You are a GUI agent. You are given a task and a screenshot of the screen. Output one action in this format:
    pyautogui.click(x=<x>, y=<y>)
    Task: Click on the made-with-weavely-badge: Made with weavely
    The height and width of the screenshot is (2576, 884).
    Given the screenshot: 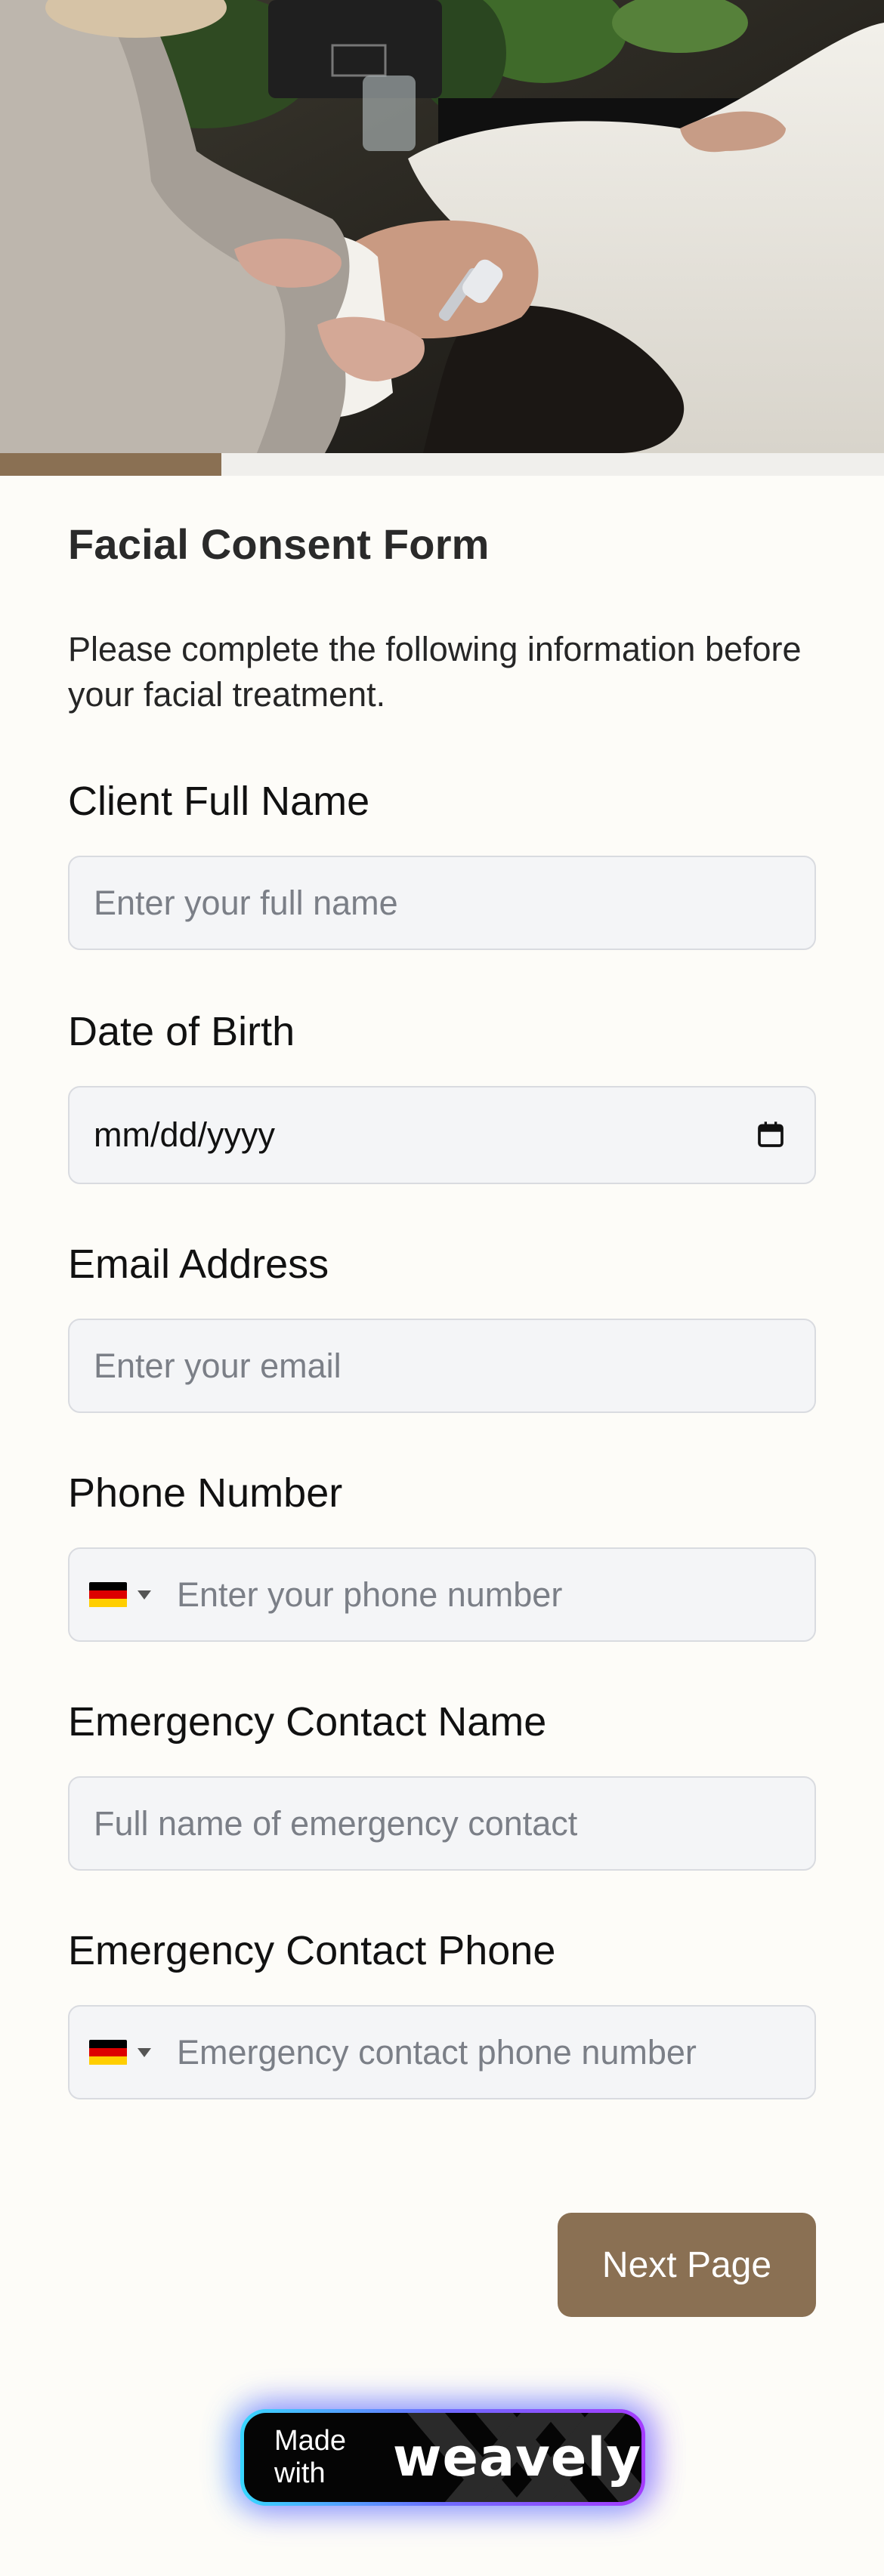 What is the action you would take?
    pyautogui.click(x=442, y=2457)
    